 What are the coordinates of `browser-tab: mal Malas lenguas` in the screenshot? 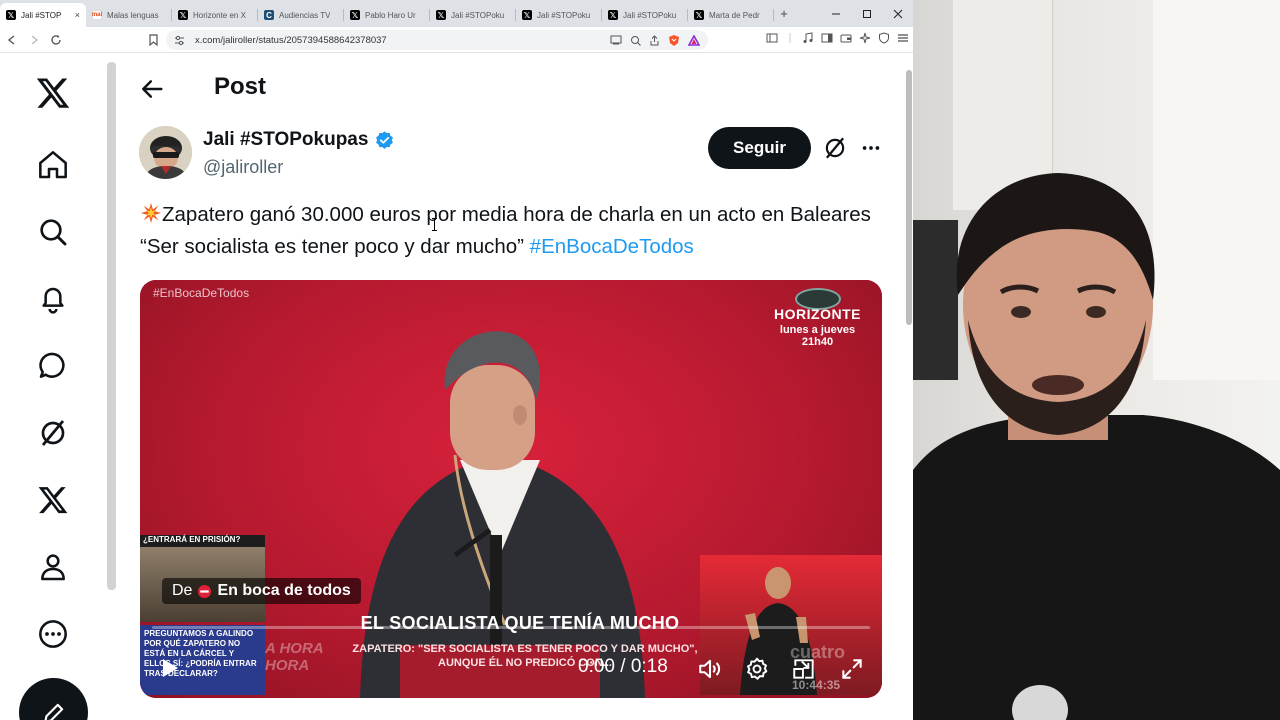 It's located at (129, 15).